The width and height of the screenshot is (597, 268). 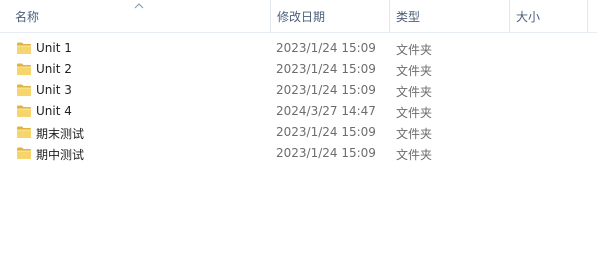 I want to click on file-row: 期末测试 2023/1/24 15:09 文件夹, so click(x=294, y=132).